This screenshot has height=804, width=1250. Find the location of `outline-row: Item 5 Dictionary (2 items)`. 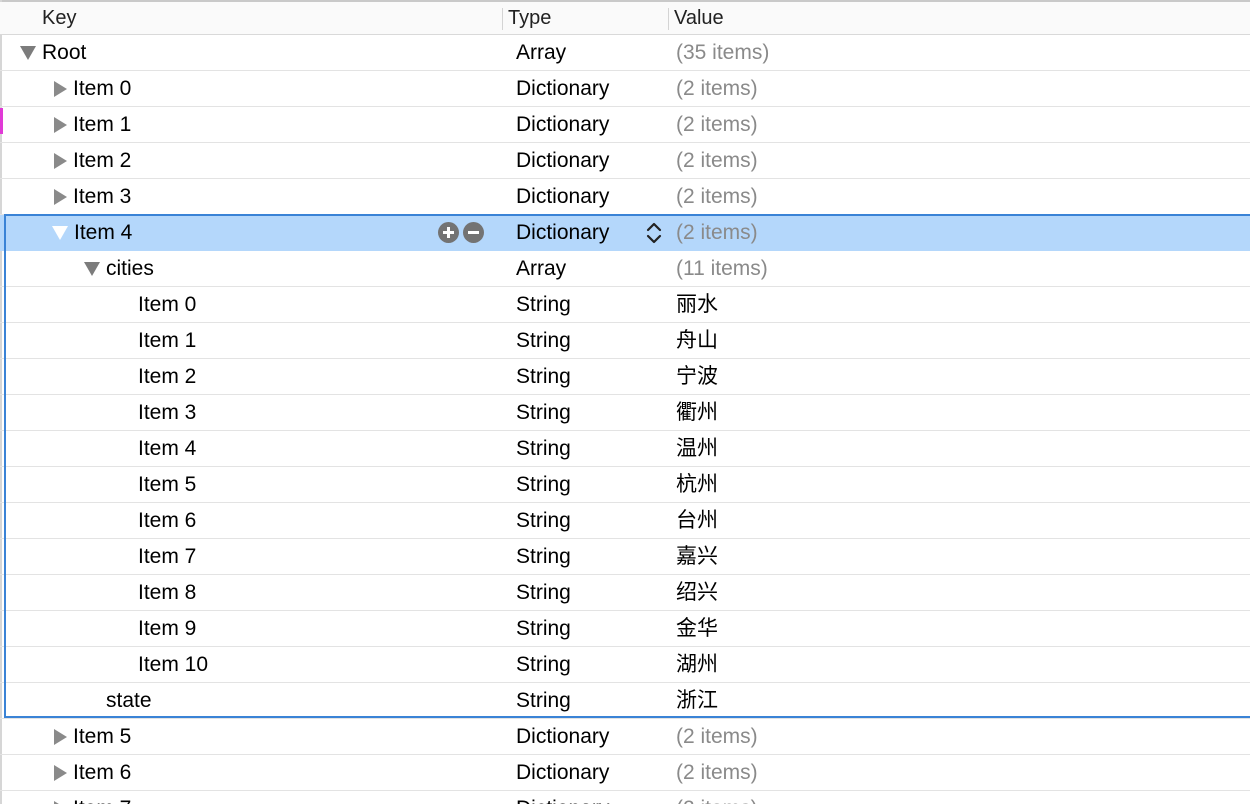

outline-row: Item 5 Dictionary (2 items) is located at coordinates (625, 737).